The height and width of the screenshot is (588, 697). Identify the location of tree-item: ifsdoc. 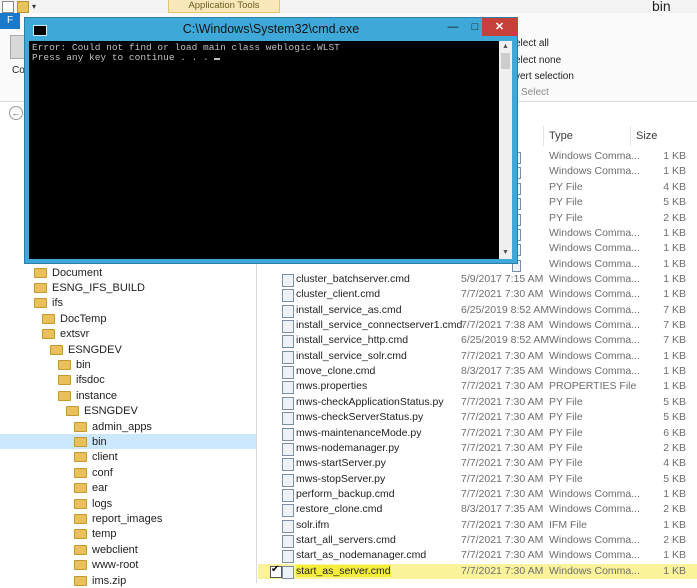
(81, 380).